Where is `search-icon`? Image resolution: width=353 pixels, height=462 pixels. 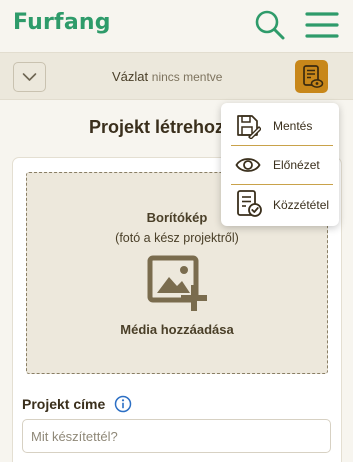 search-icon is located at coordinates (270, 25).